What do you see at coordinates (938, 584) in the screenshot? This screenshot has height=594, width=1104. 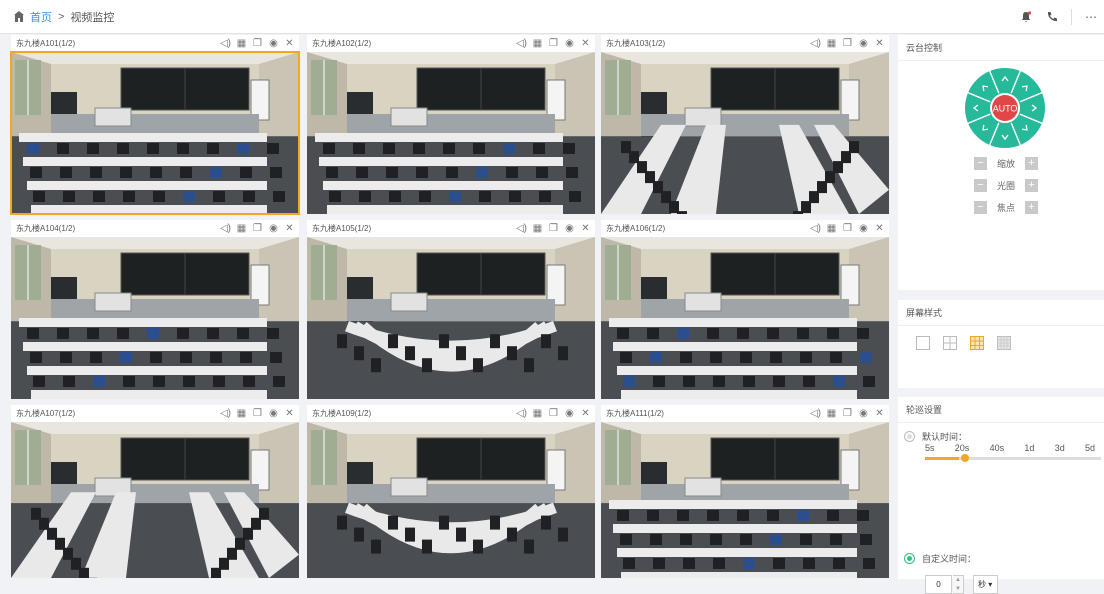 I see `custom-time-input: 0` at bounding box center [938, 584].